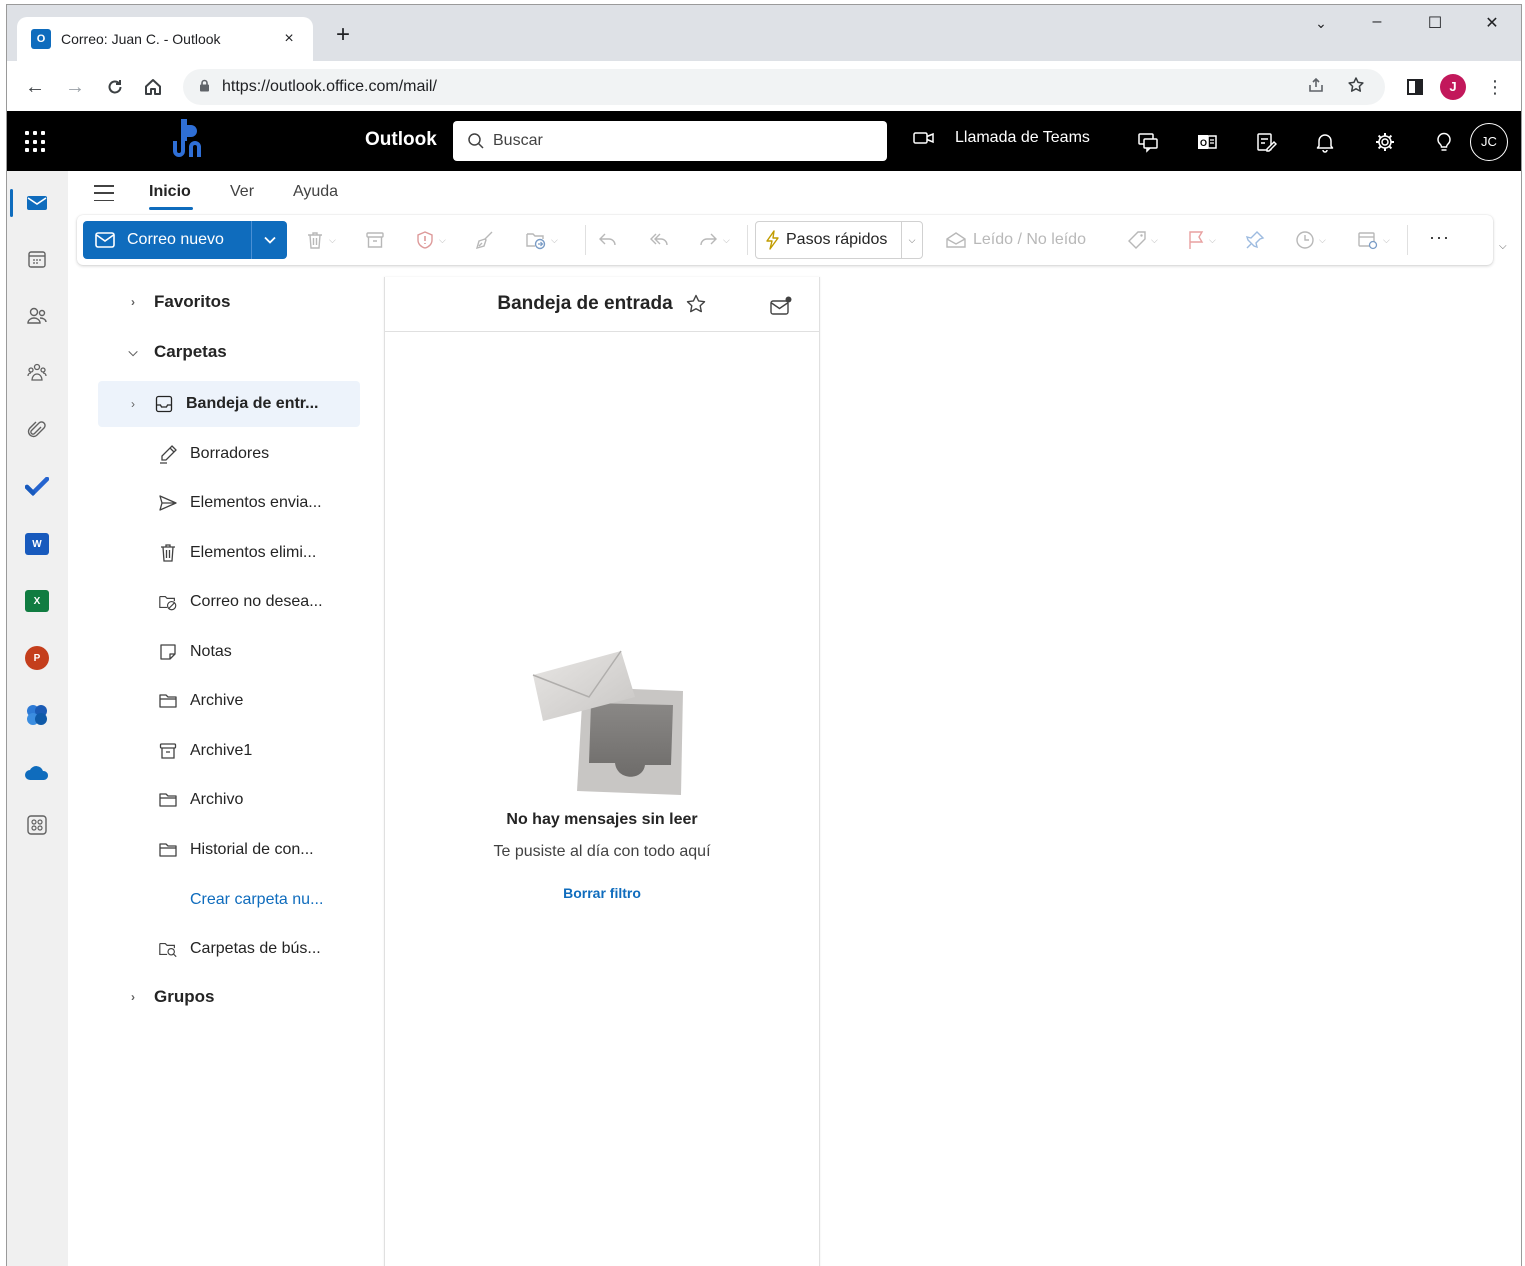 This screenshot has height=1266, width=1525. Describe the element at coordinates (211, 651) in the screenshot. I see `folder-label: Notas` at that location.